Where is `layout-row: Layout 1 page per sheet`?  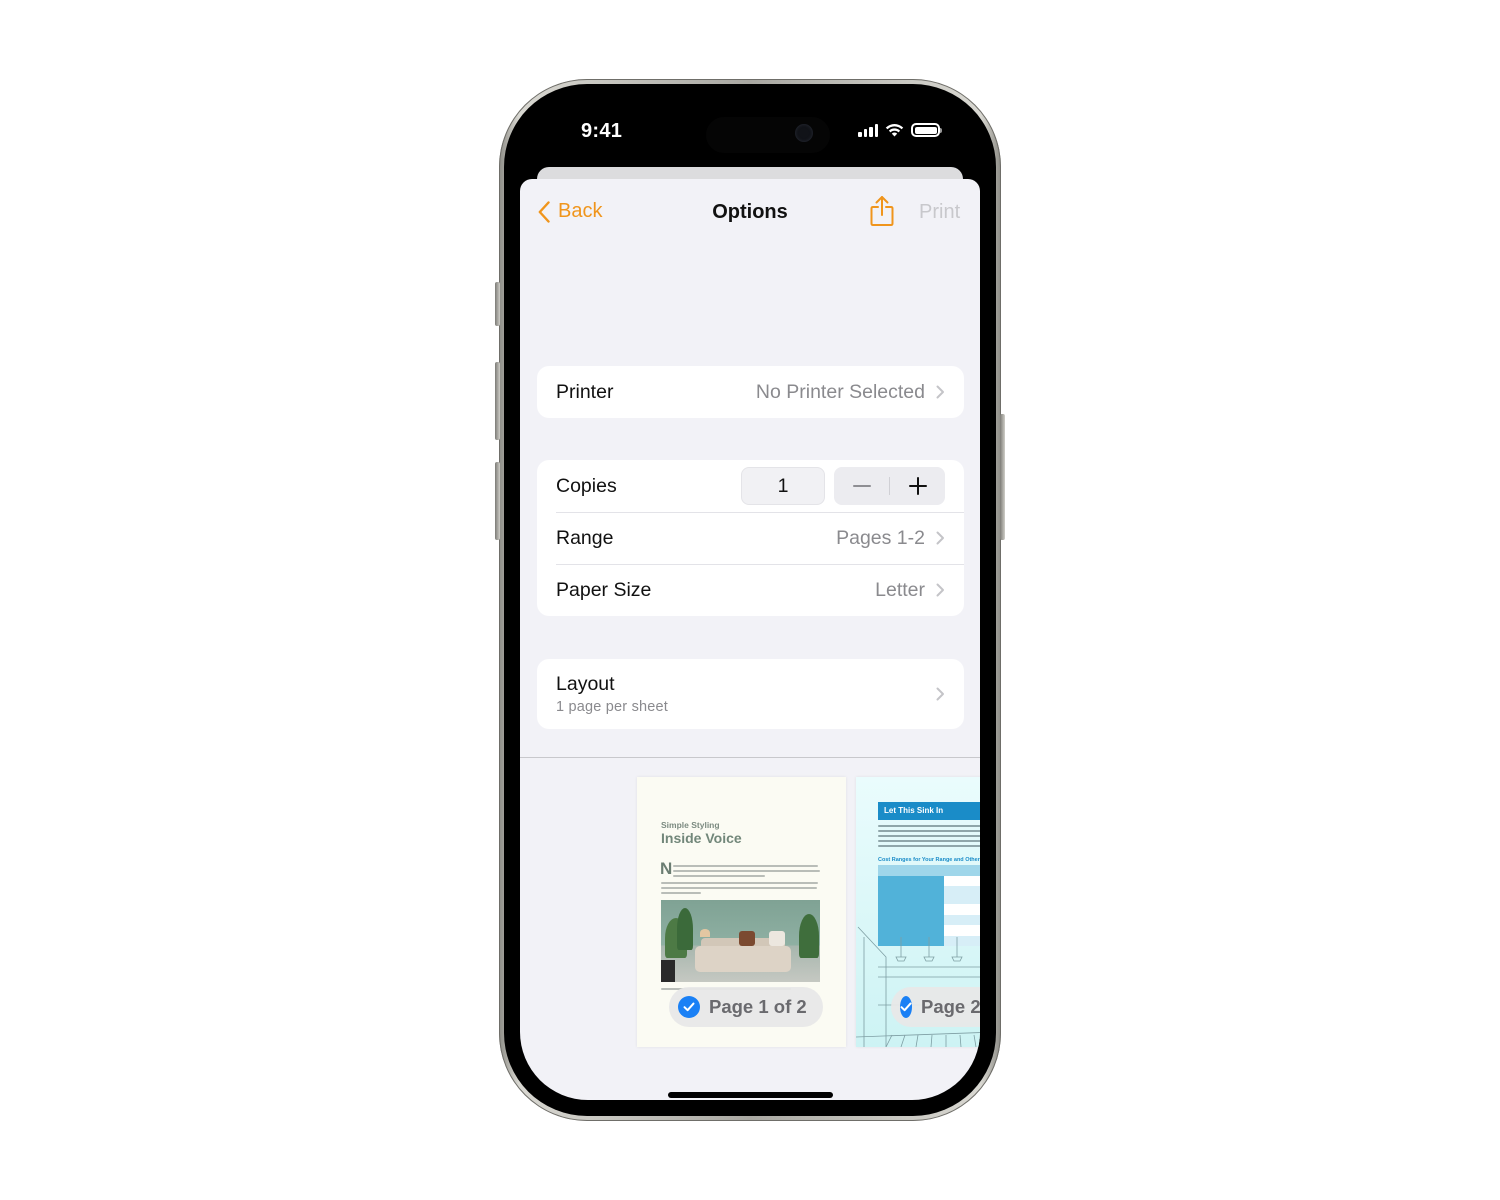 layout-row: Layout 1 page per sheet is located at coordinates (750, 694).